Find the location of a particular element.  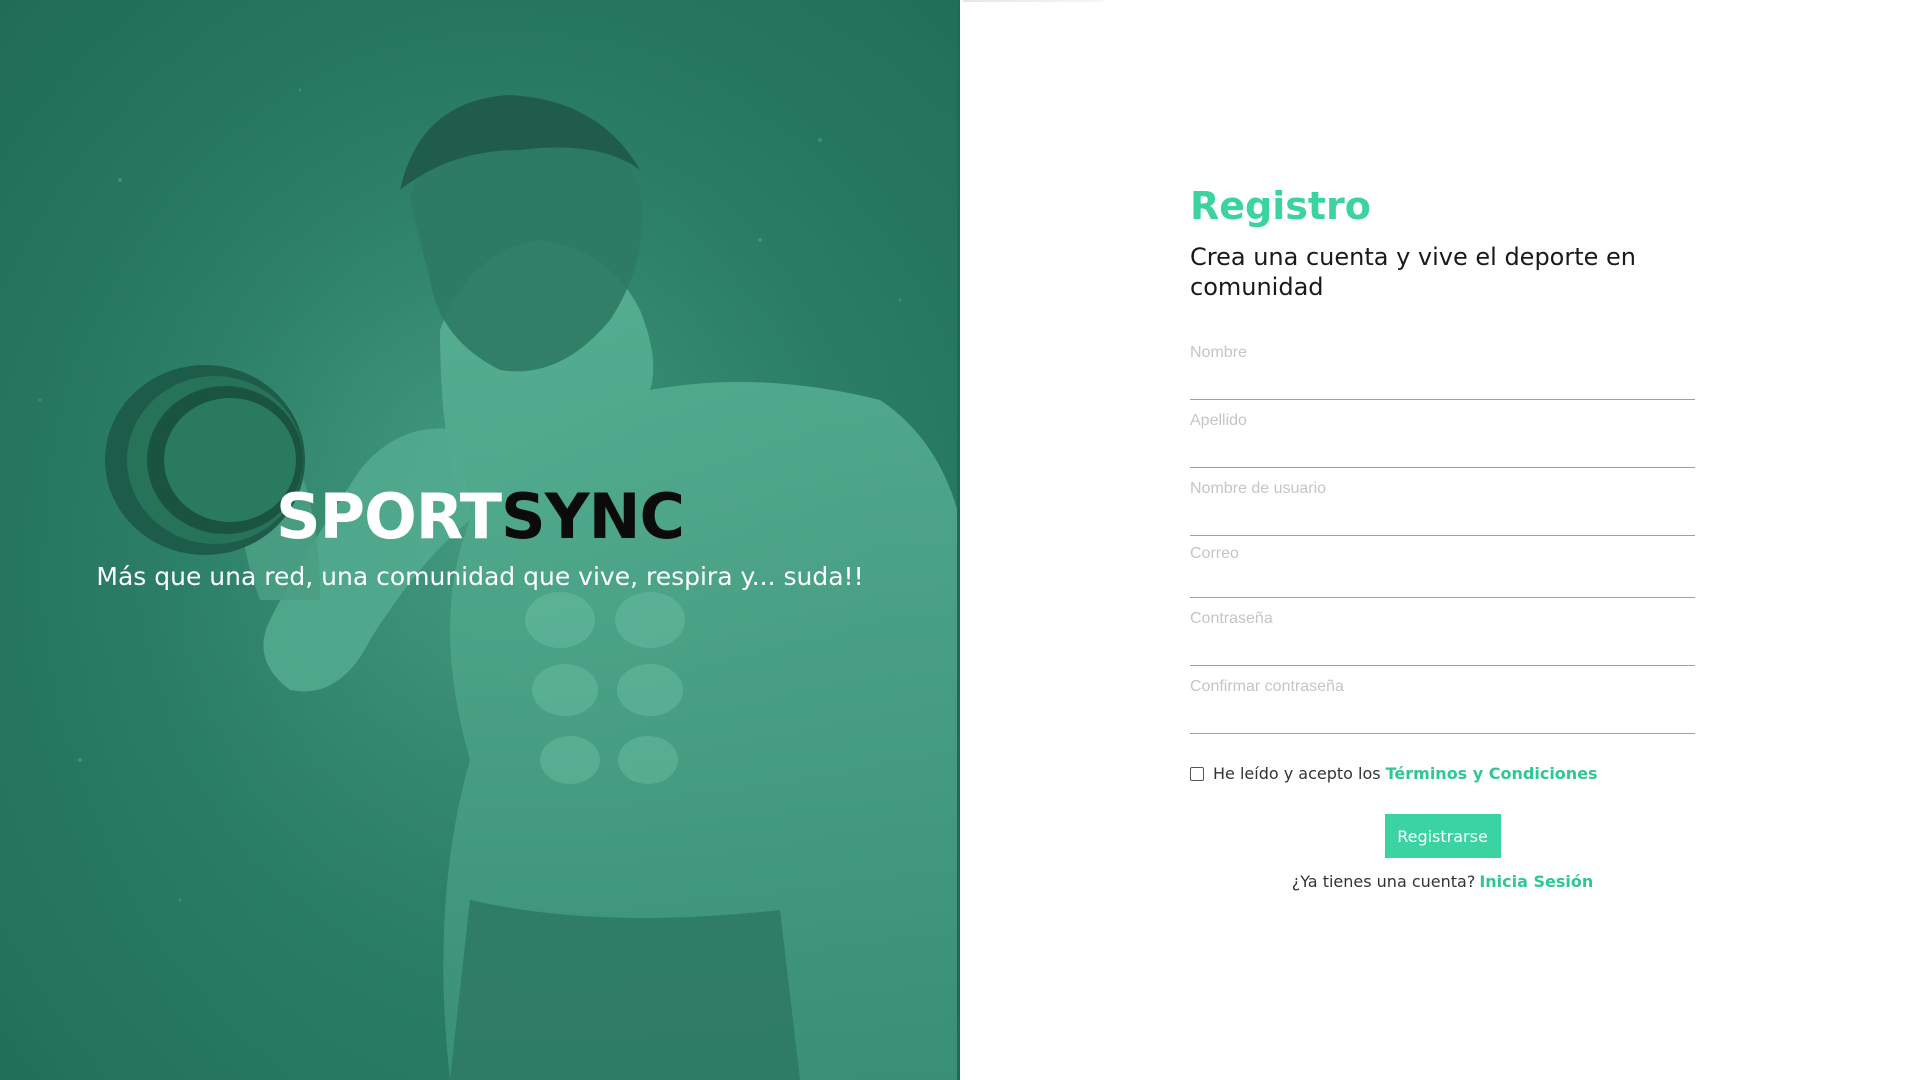

correo-field-wrap is located at coordinates (1442, 567).